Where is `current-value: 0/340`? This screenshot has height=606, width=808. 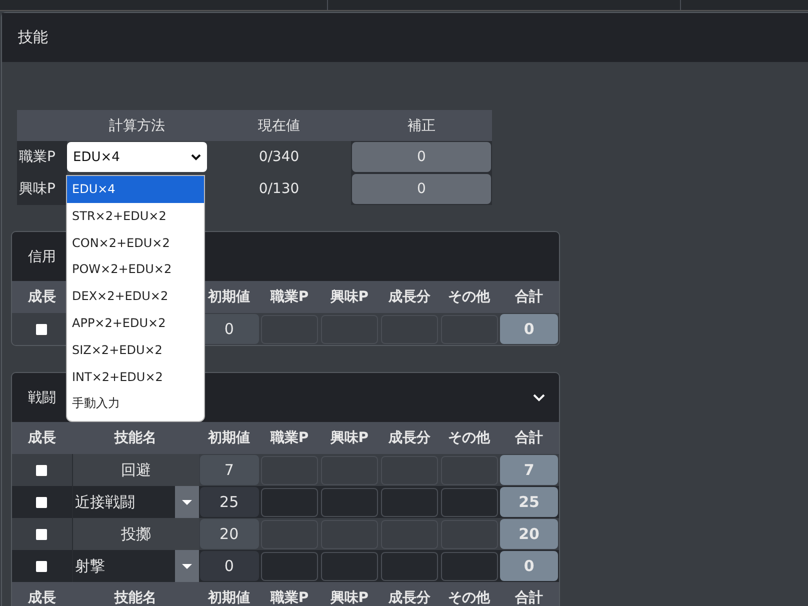 current-value: 0/340 is located at coordinates (279, 157).